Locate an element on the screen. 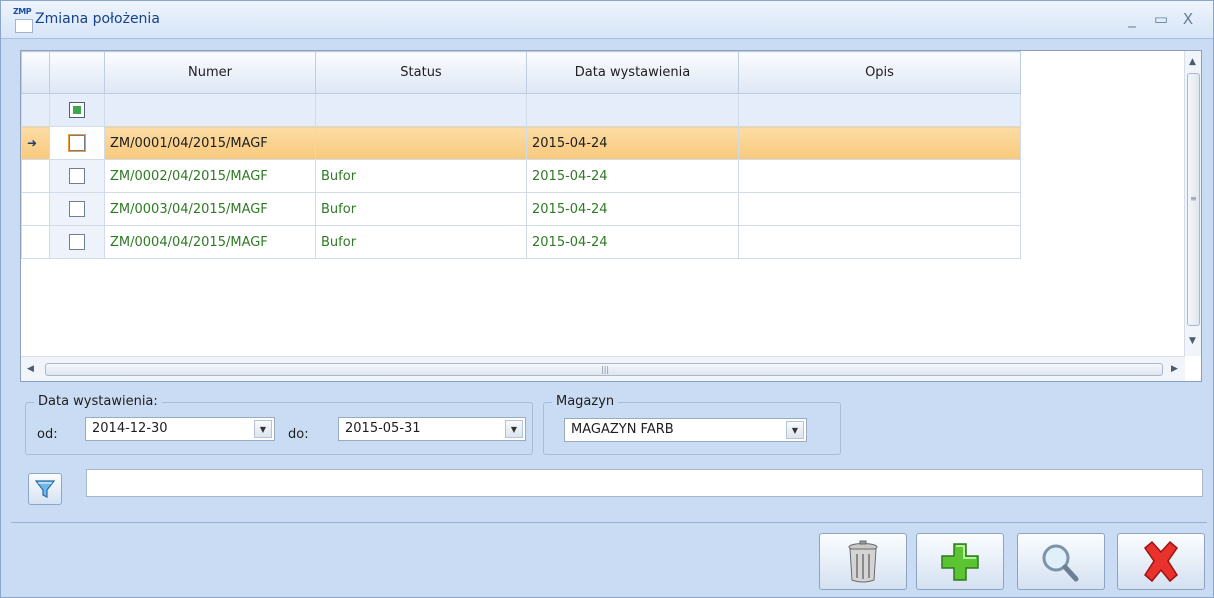 The width and height of the screenshot is (1214, 598). table-row: ZM/0003/04/2015/MAGF Bufor 2015-04-24 is located at coordinates (521, 209).